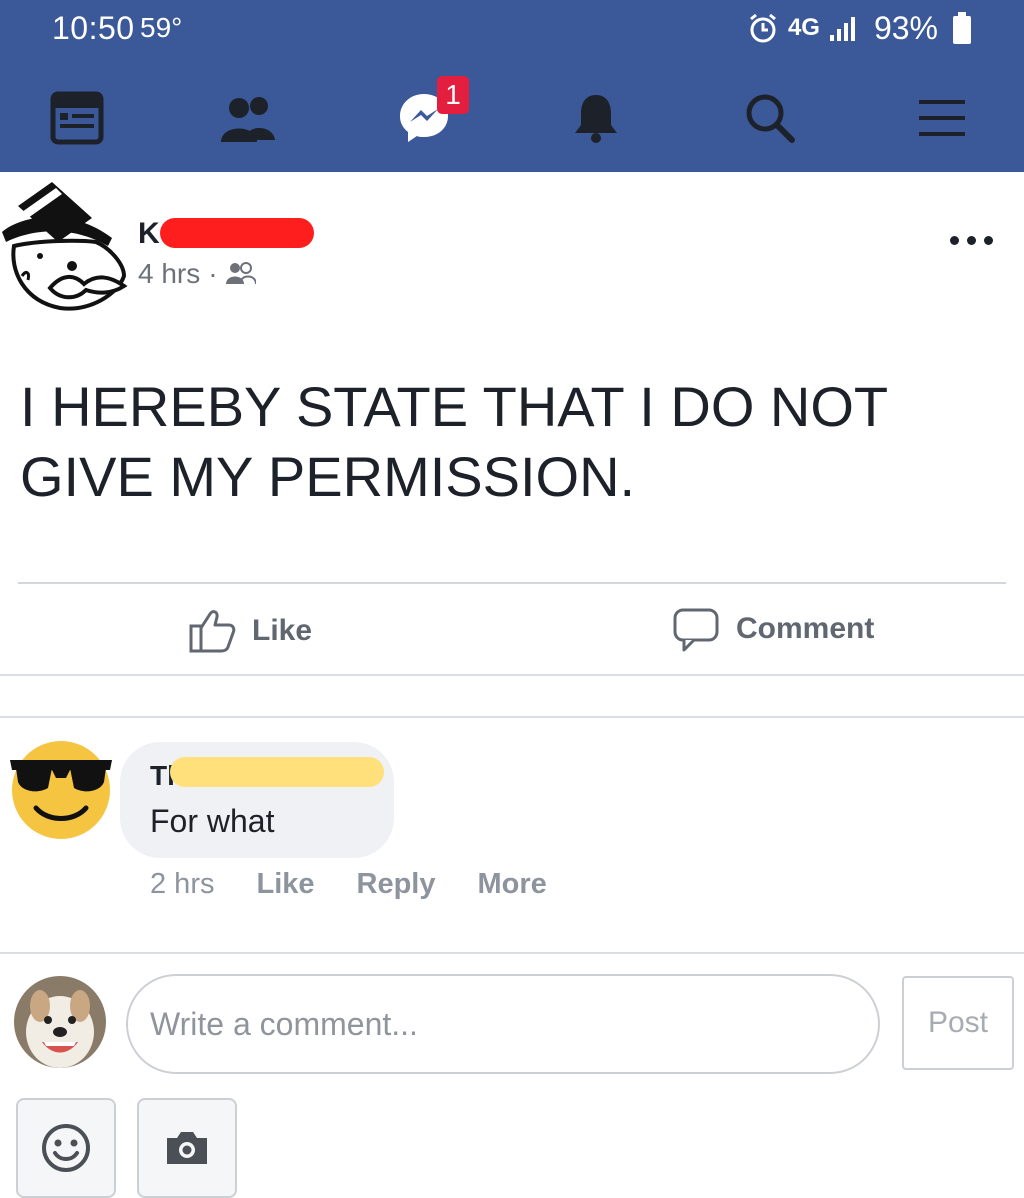 This screenshot has width=1024, height=1198. I want to click on photo-button, so click(187, 1148).